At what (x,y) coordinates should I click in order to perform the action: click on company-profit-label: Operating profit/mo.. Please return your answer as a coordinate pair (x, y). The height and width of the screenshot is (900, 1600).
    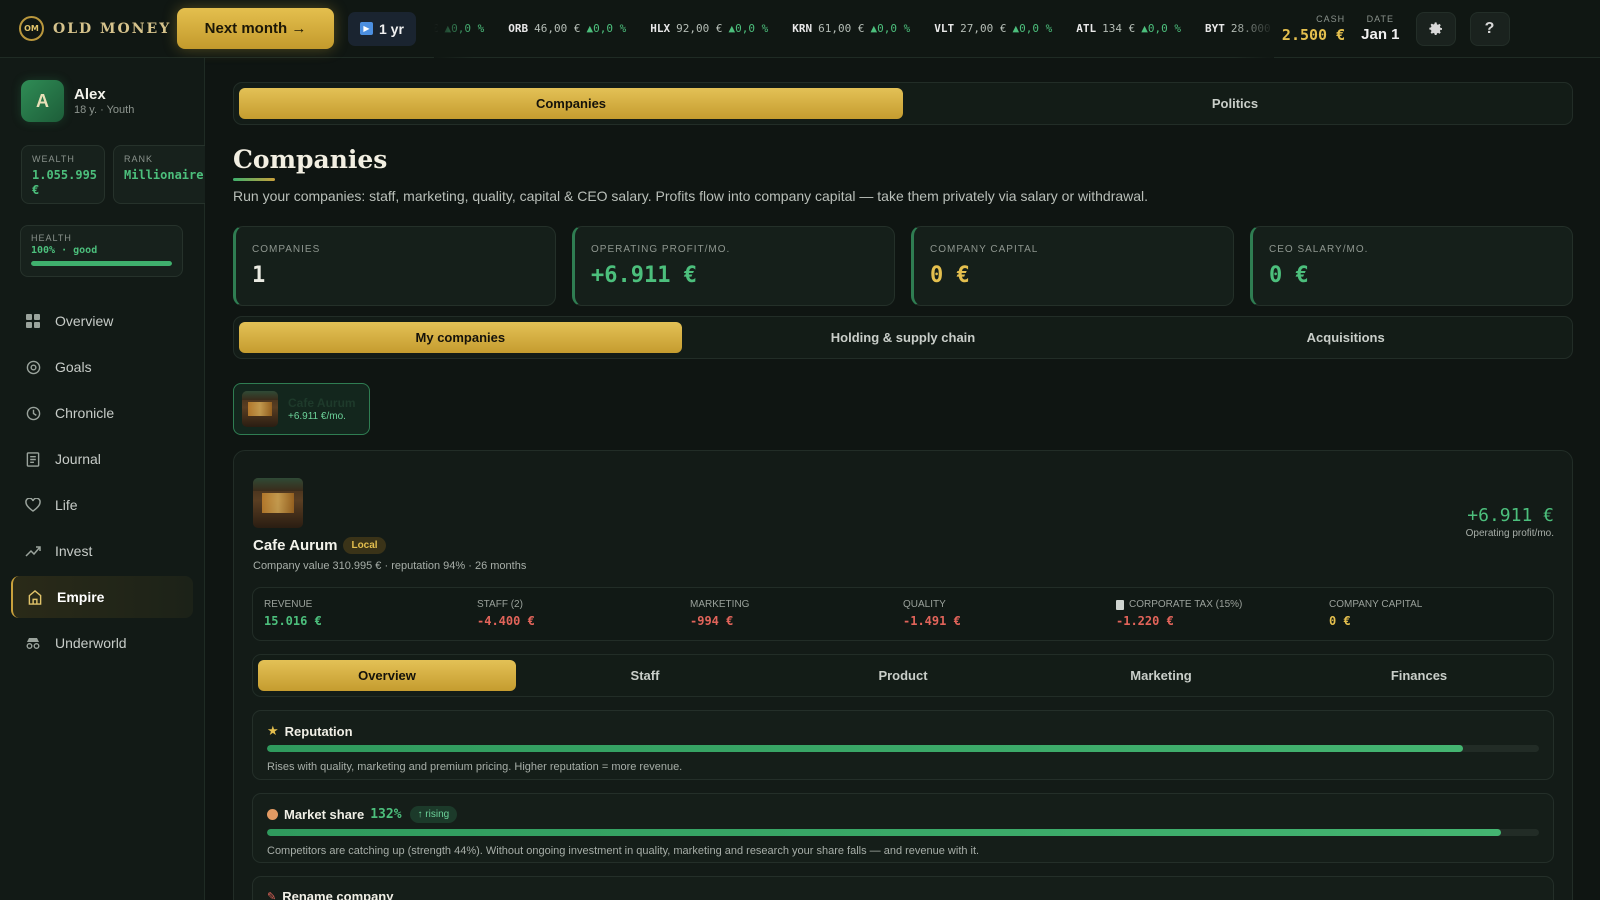
    Looking at the image, I should click on (1509, 533).